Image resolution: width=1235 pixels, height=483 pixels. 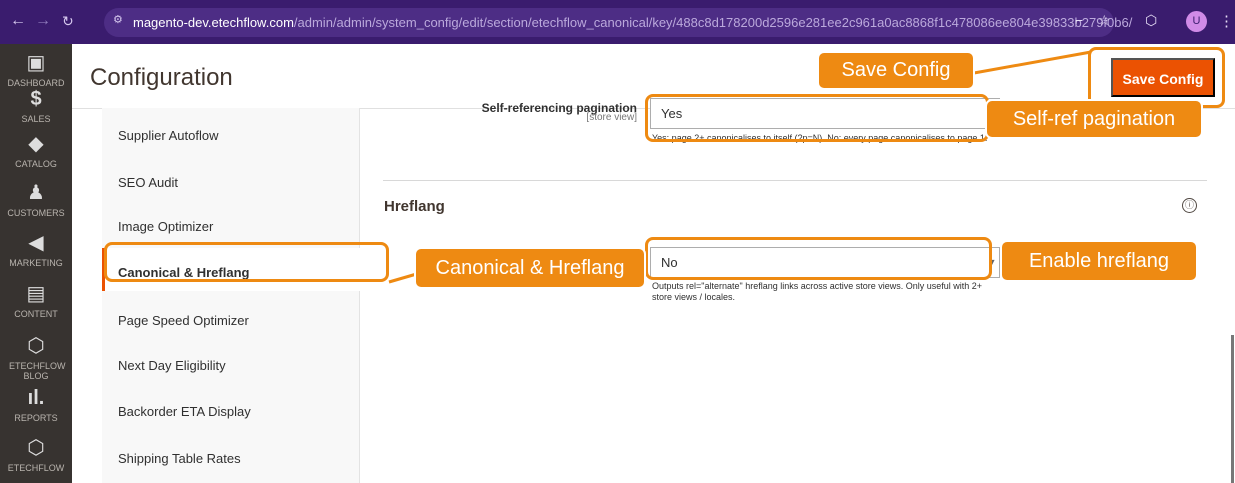 What do you see at coordinates (246, 262) in the screenshot?
I see `canonical-highlight` at bounding box center [246, 262].